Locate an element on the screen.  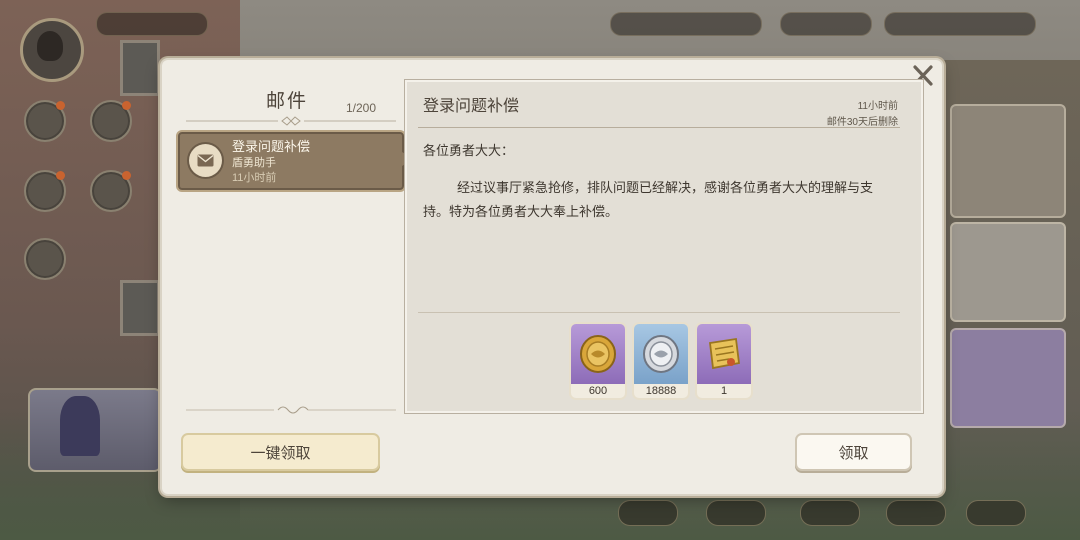
claim-all-button: 一键领取 is located at coordinates (280, 452).